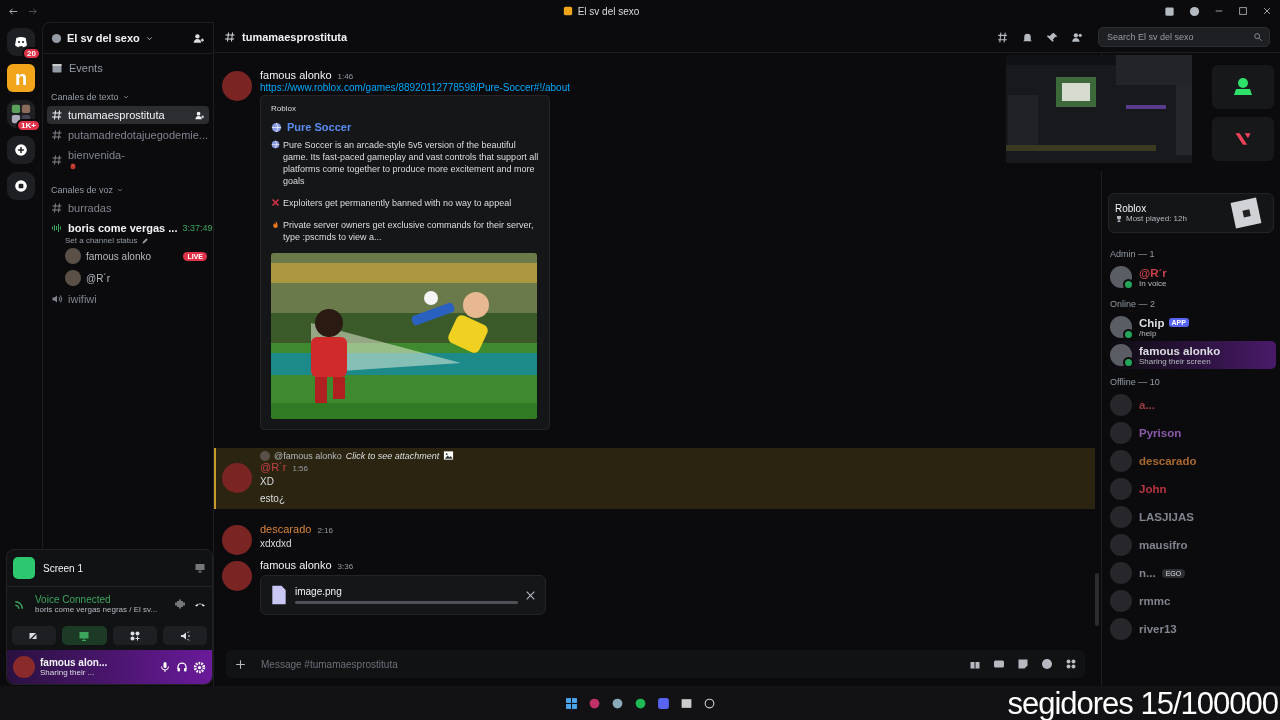 Image resolution: width=1280 pixels, height=720 pixels. I want to click on channel-status-hint: Set a channel status, so click(101, 240).